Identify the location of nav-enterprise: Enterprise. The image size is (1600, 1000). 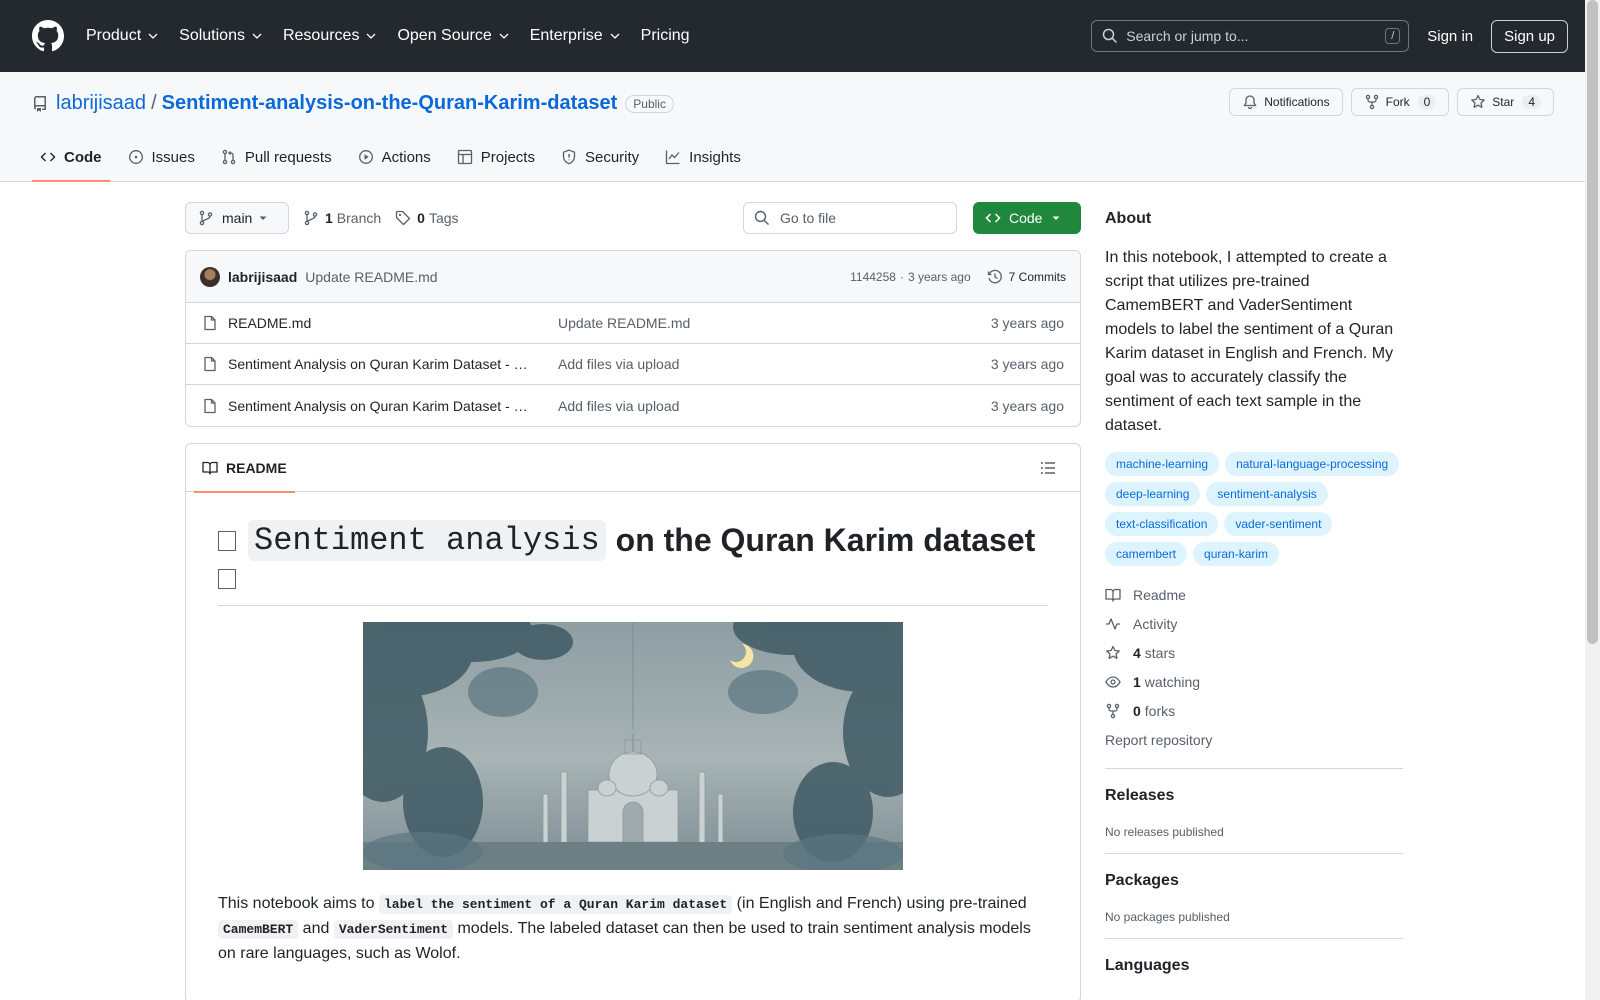
(575, 36).